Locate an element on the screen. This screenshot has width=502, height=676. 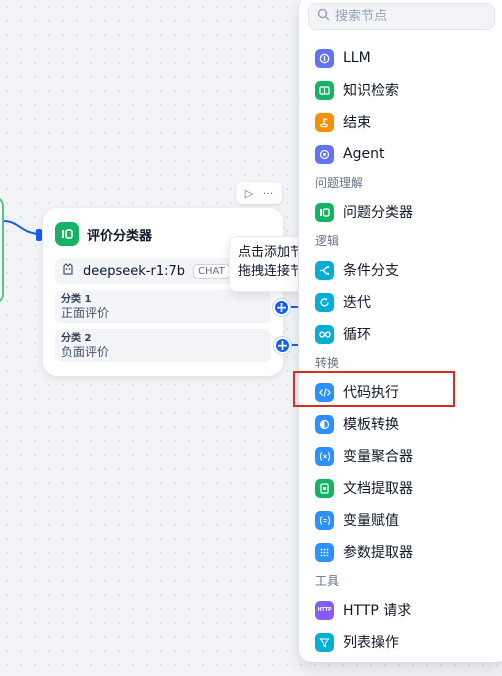
block-item-end: 结束 is located at coordinates (400, 122).